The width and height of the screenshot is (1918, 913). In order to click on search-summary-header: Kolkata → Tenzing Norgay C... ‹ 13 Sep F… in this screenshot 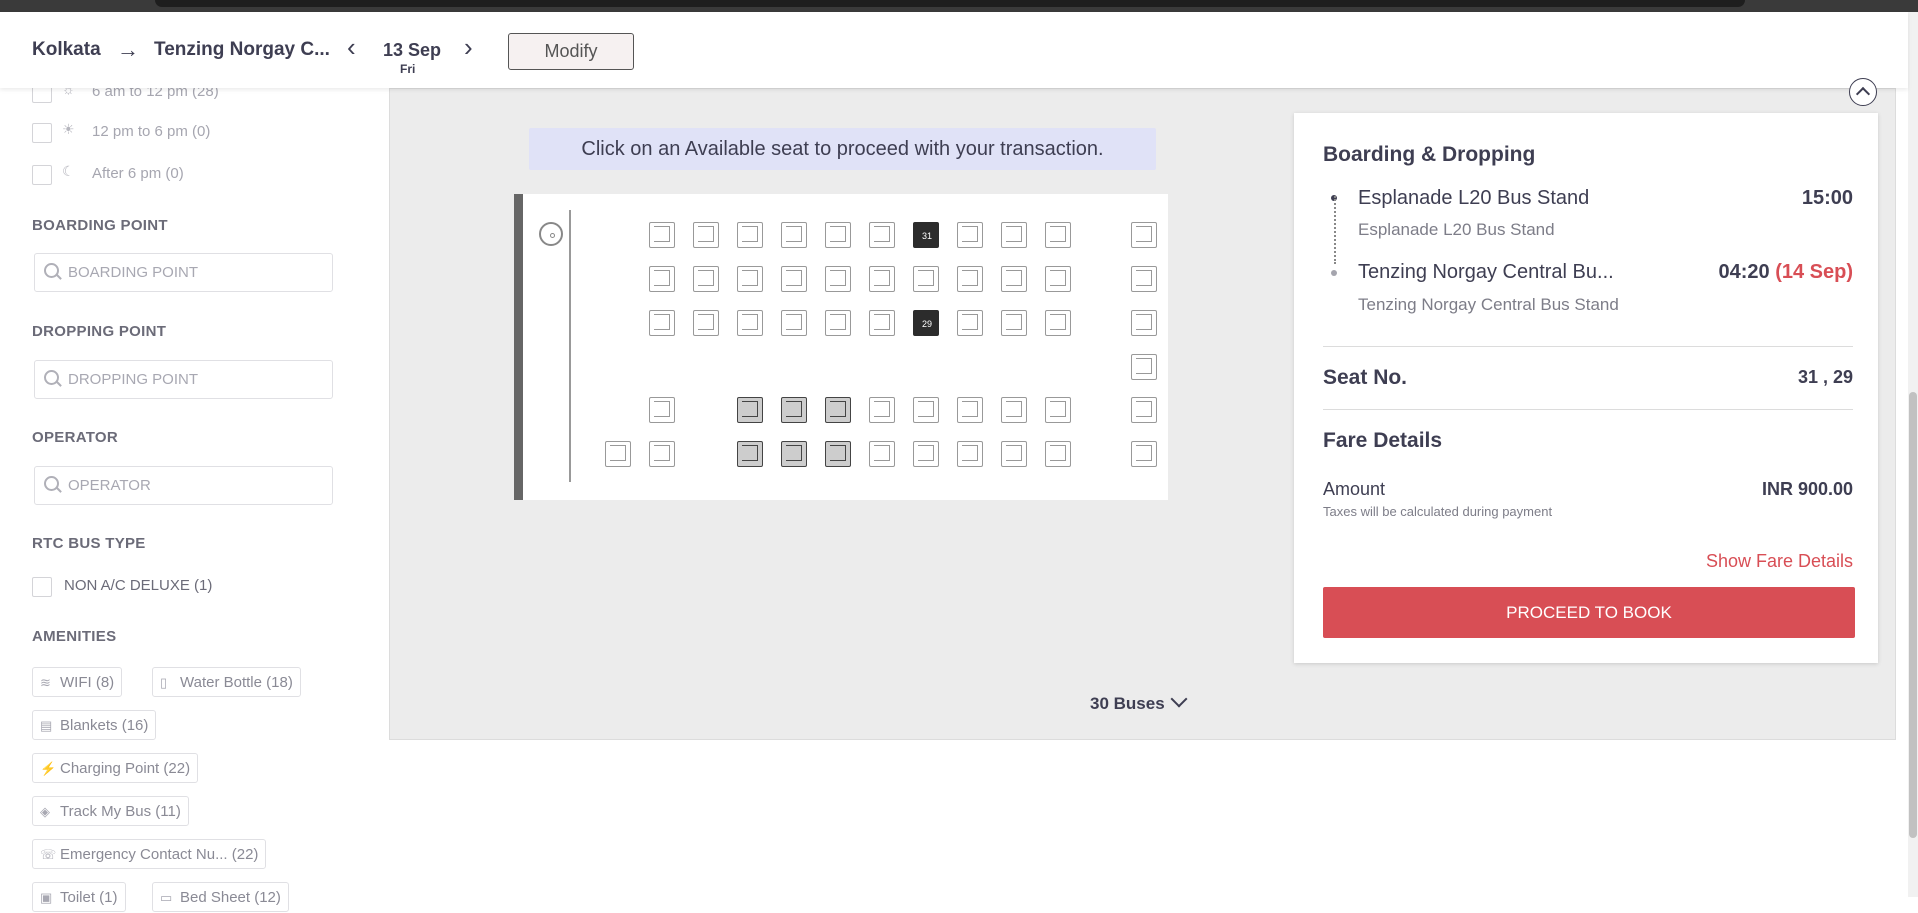, I will do `click(954, 50)`.